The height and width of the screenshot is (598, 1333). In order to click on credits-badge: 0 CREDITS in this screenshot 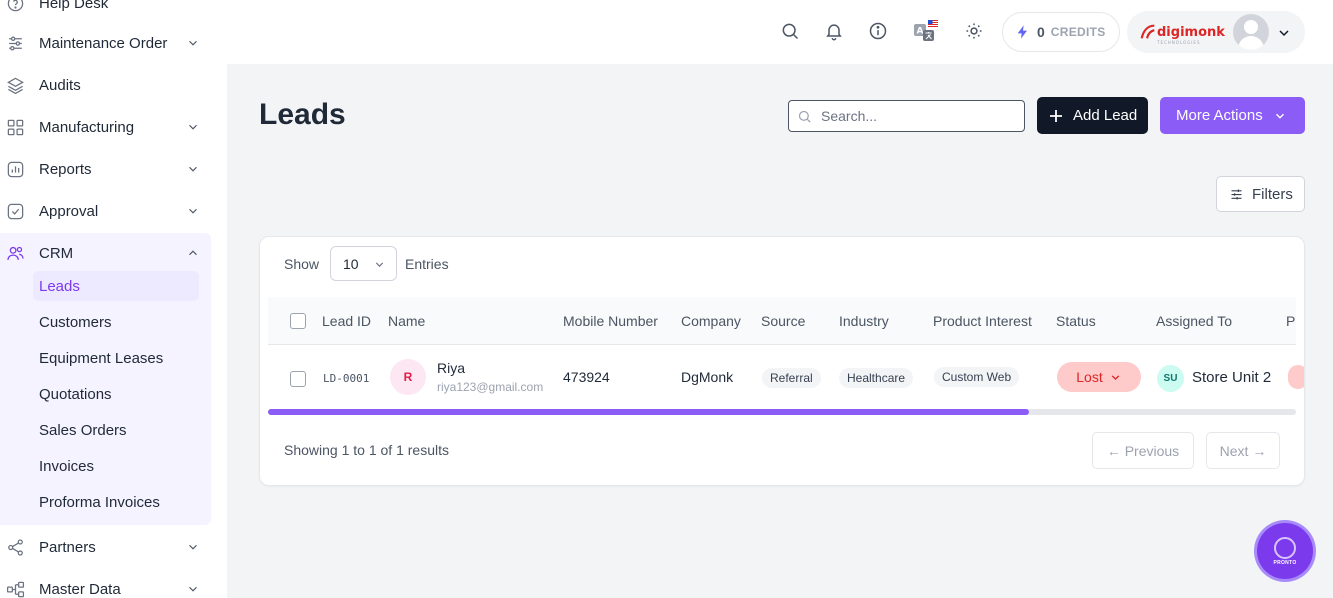, I will do `click(1061, 32)`.